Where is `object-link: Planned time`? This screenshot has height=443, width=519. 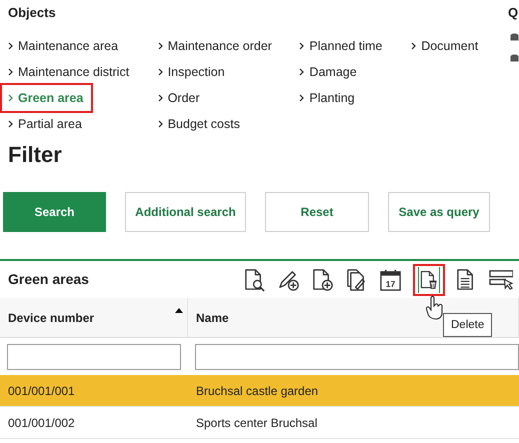 object-link: Planned time is located at coordinates (340, 46).